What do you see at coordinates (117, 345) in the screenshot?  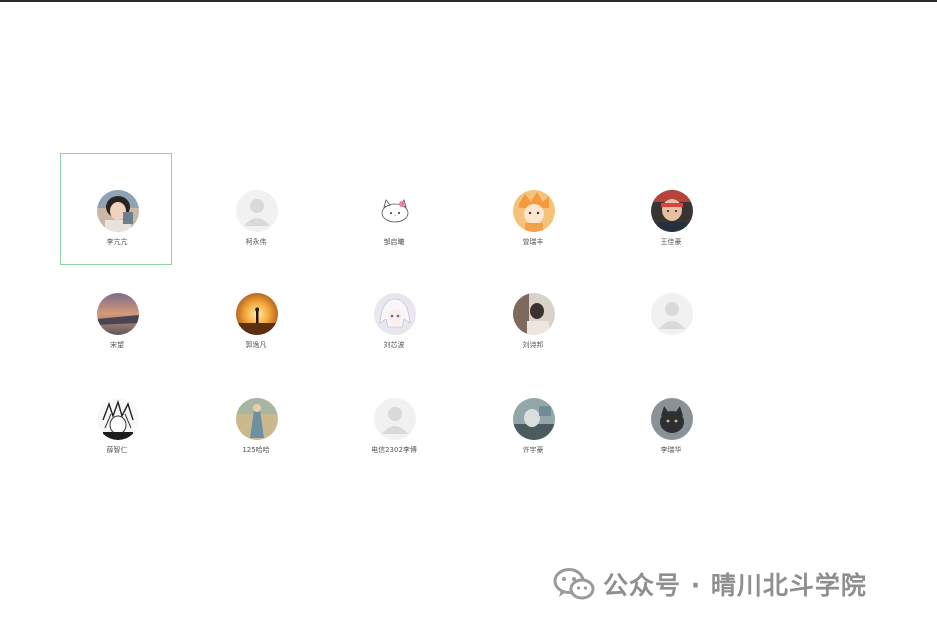 I see `contact-name: 宋望` at bounding box center [117, 345].